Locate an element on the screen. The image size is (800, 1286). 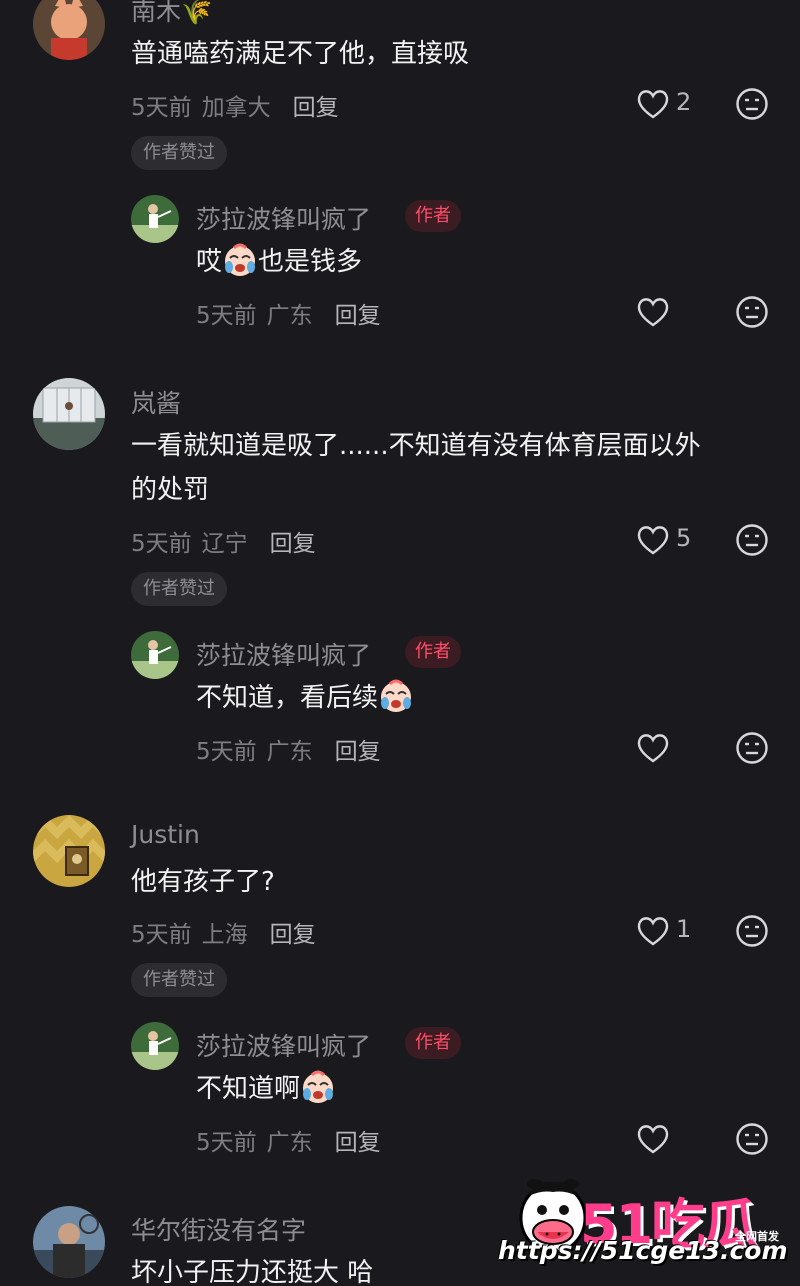
comment-text: 普通嗑药满足不了他，直接吸 is located at coordinates (300, 54).